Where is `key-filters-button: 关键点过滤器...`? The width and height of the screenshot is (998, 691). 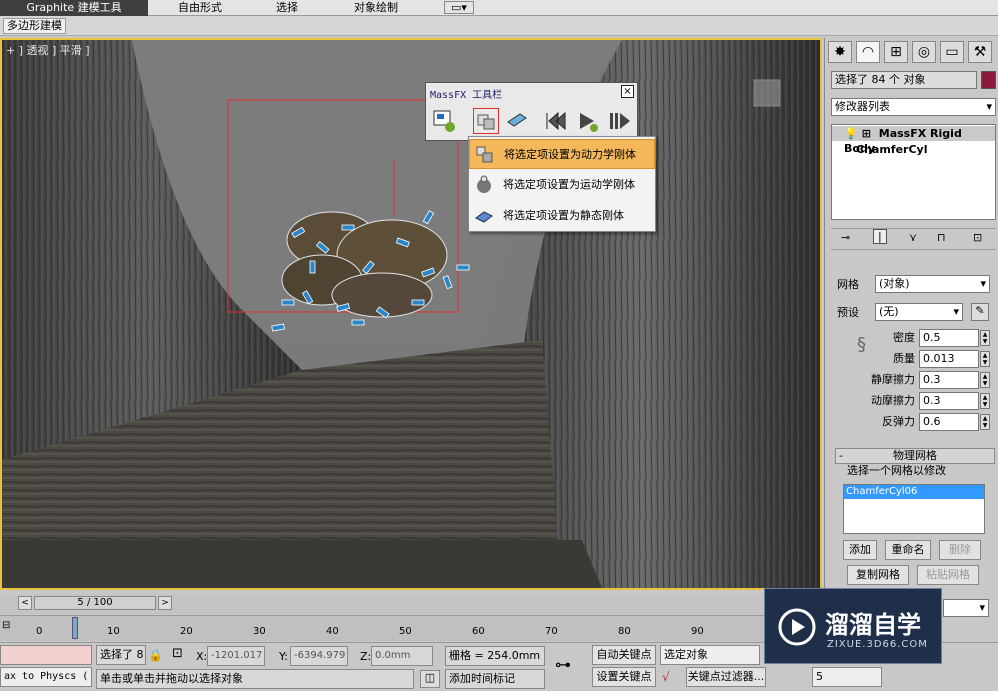
key-filters-button: 关键点过滤器... is located at coordinates (726, 677).